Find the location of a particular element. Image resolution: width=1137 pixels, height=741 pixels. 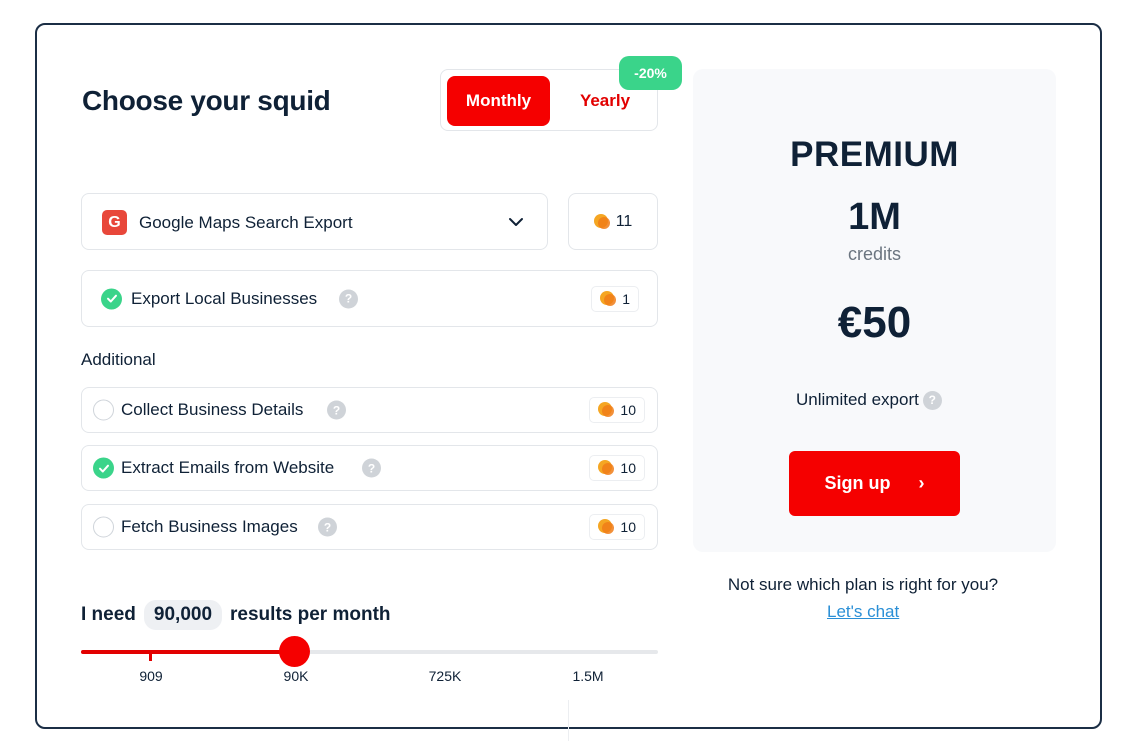

yearly-discount-badge: -20% is located at coordinates (650, 73).